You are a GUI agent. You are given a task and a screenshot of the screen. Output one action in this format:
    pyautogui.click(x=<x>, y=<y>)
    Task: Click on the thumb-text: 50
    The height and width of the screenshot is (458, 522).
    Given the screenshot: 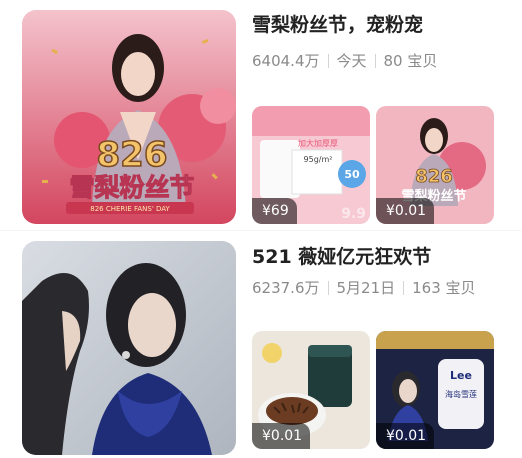 What is the action you would take?
    pyautogui.click(x=352, y=174)
    